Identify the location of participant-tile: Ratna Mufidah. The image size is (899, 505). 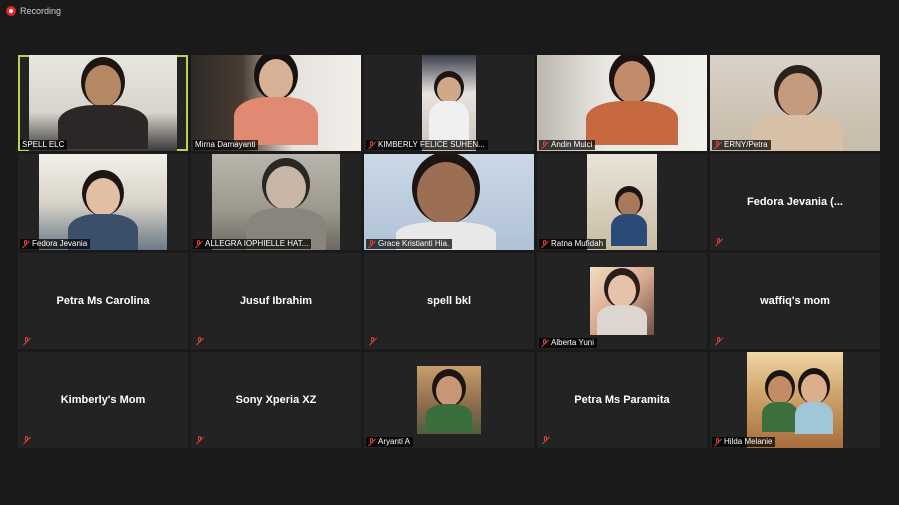
(622, 202).